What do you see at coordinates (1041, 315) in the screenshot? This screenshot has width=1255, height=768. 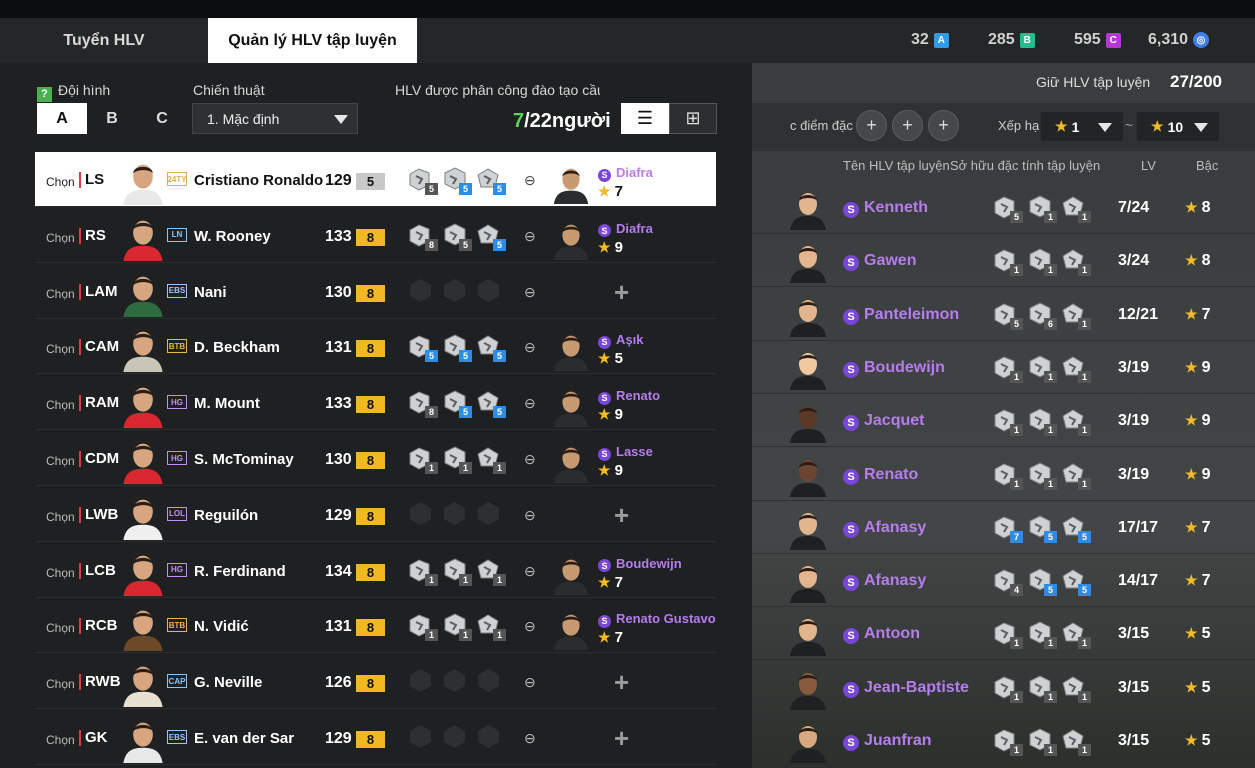 I see `training-trait-icon: 6` at bounding box center [1041, 315].